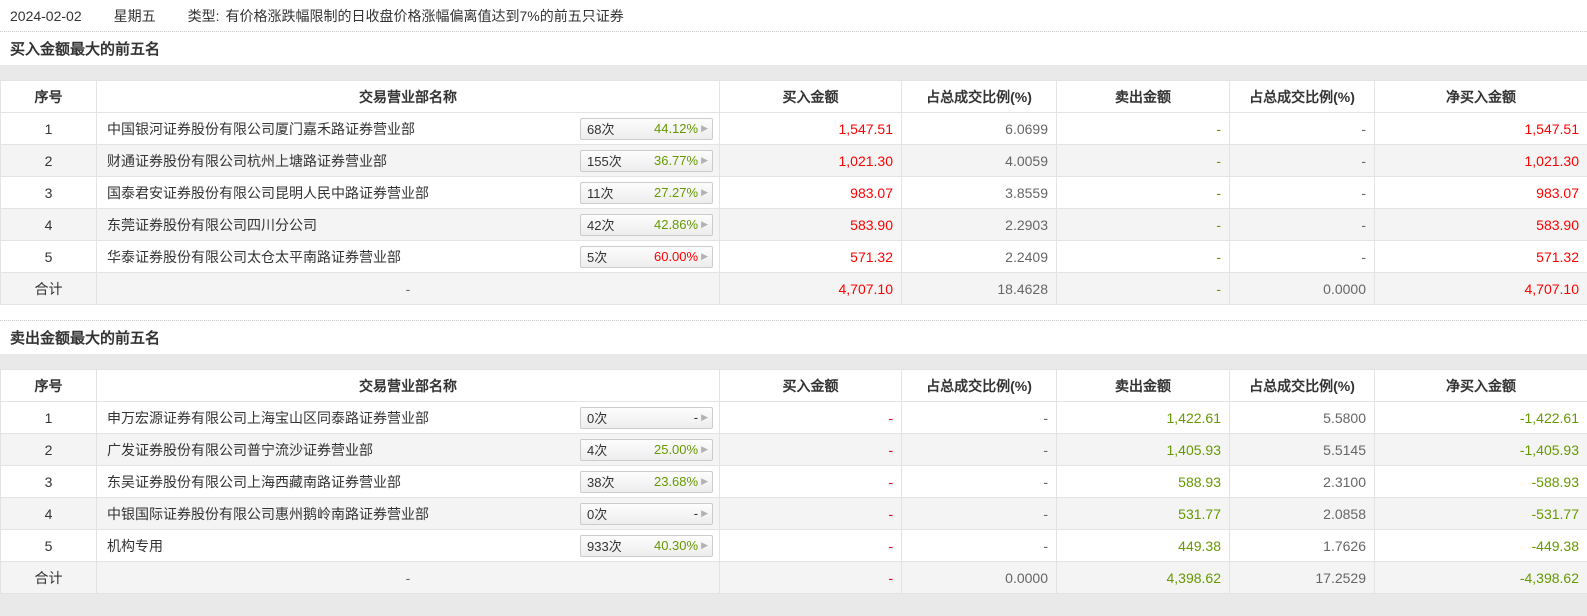  What do you see at coordinates (46, 15) in the screenshot?
I see `date-text: 2024-02-02` at bounding box center [46, 15].